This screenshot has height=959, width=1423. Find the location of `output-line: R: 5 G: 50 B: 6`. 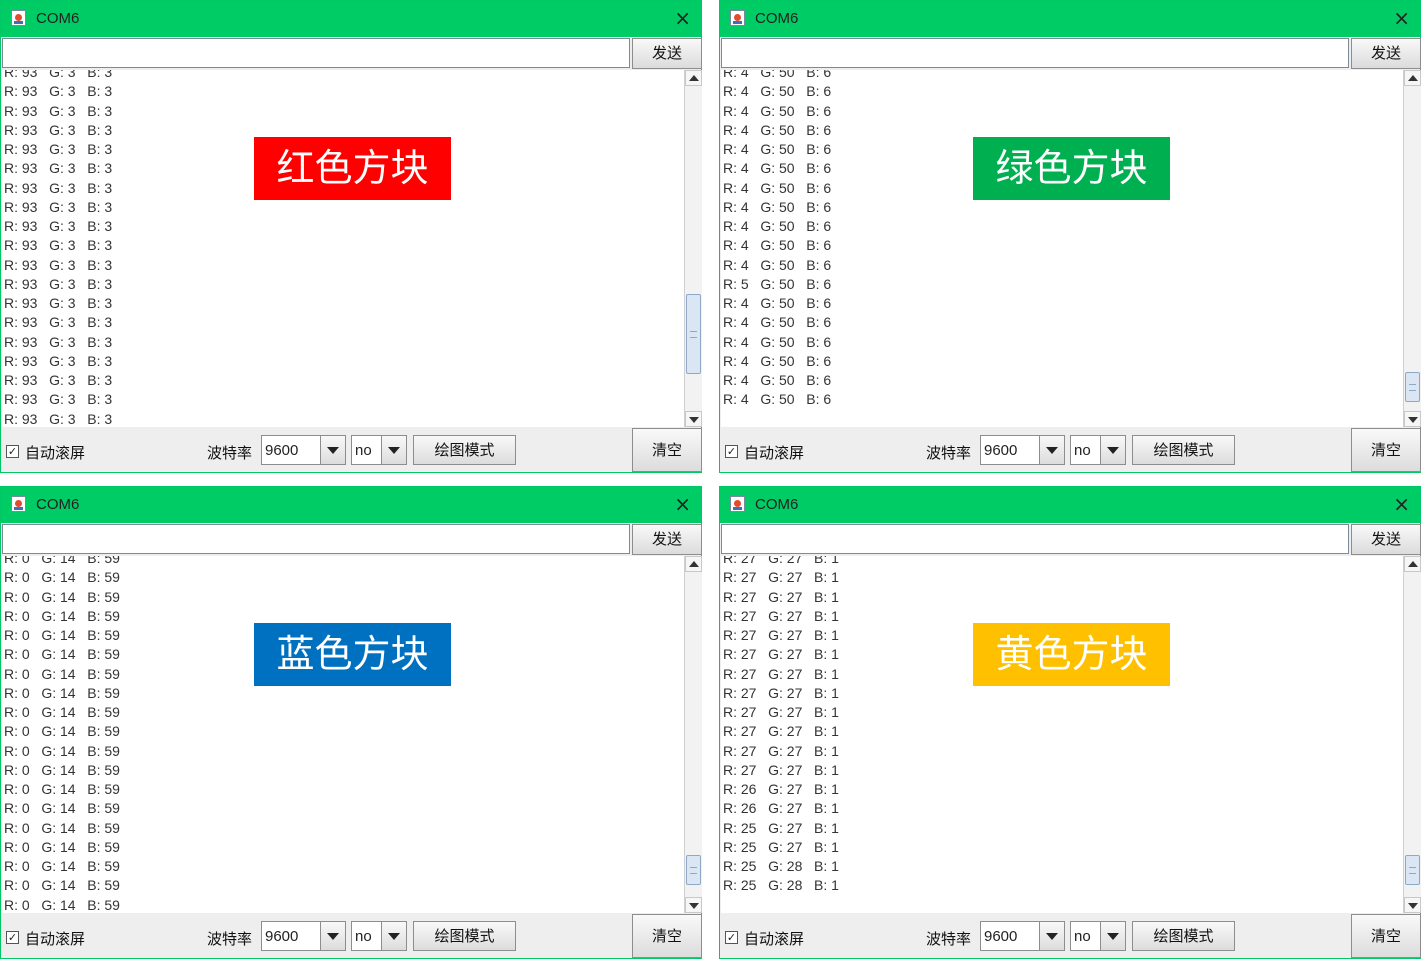

output-line: R: 5 G: 50 B: 6 is located at coordinates (777, 283).